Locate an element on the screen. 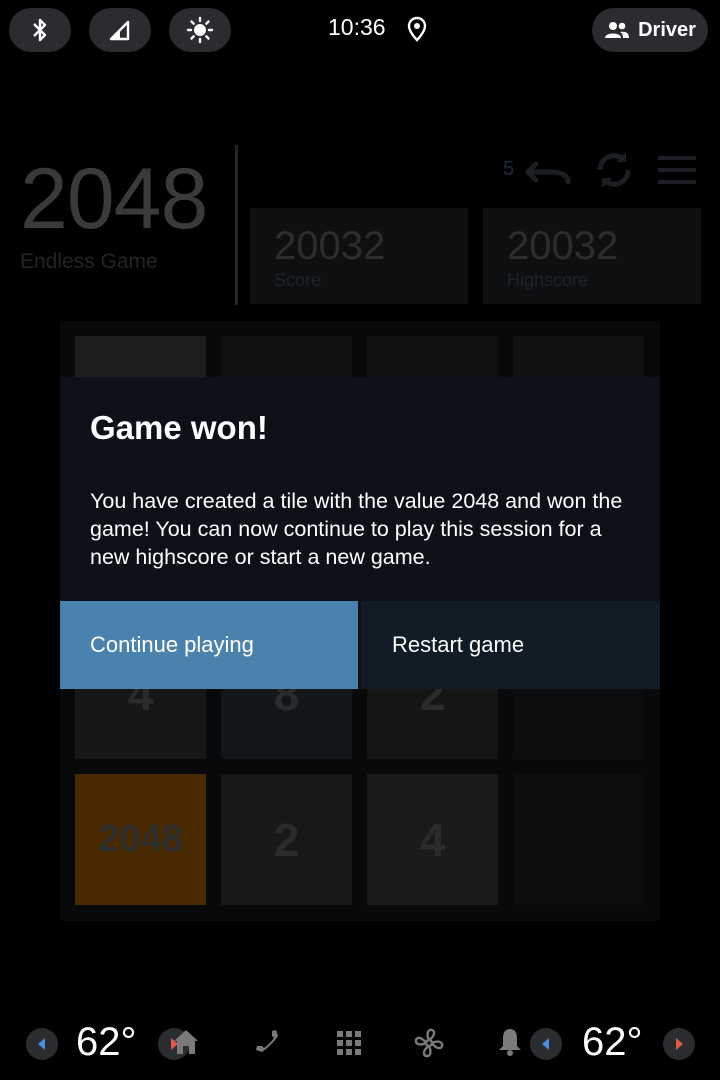 This screenshot has height=1080, width=720. brightness-icon is located at coordinates (200, 30).